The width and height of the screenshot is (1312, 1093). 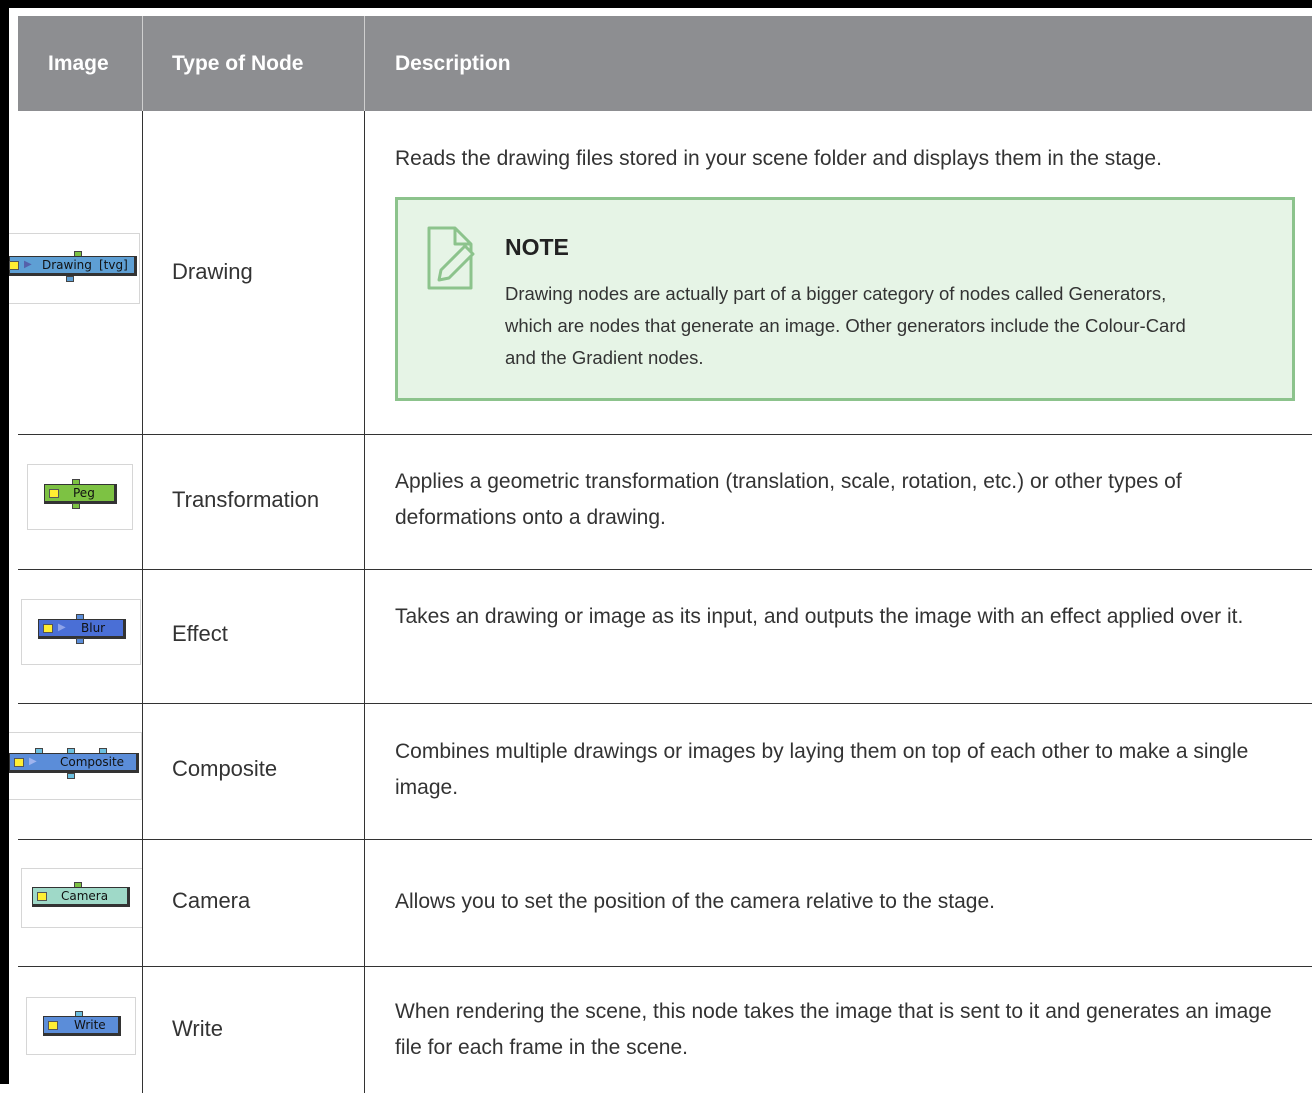 What do you see at coordinates (451, 258) in the screenshot?
I see `note-pencil-icon` at bounding box center [451, 258].